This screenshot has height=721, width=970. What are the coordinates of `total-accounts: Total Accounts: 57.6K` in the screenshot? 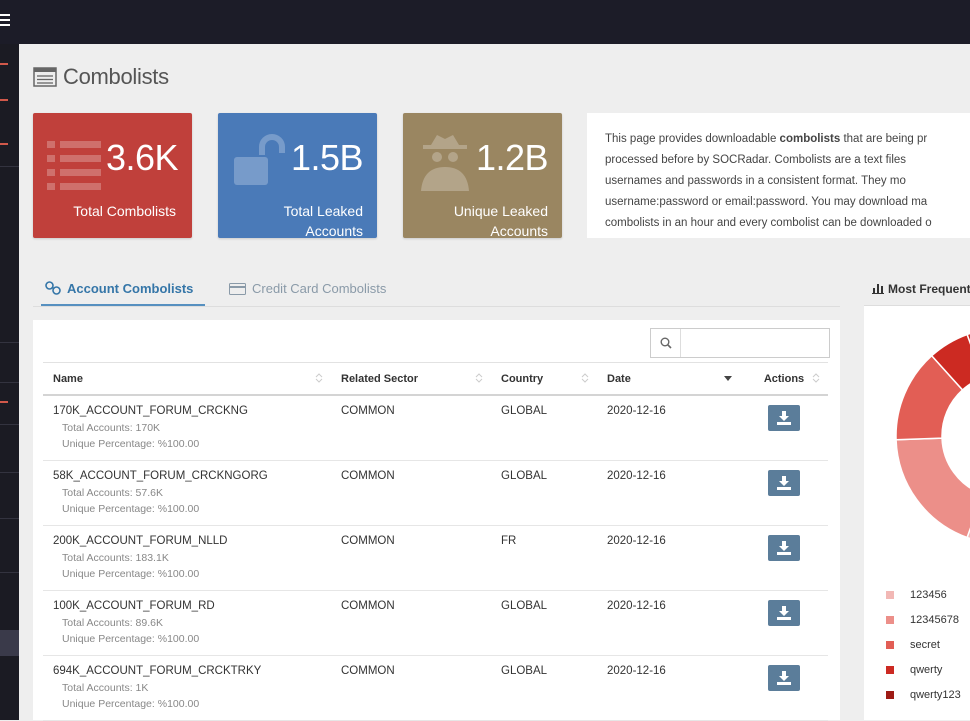 It's located at (112, 493).